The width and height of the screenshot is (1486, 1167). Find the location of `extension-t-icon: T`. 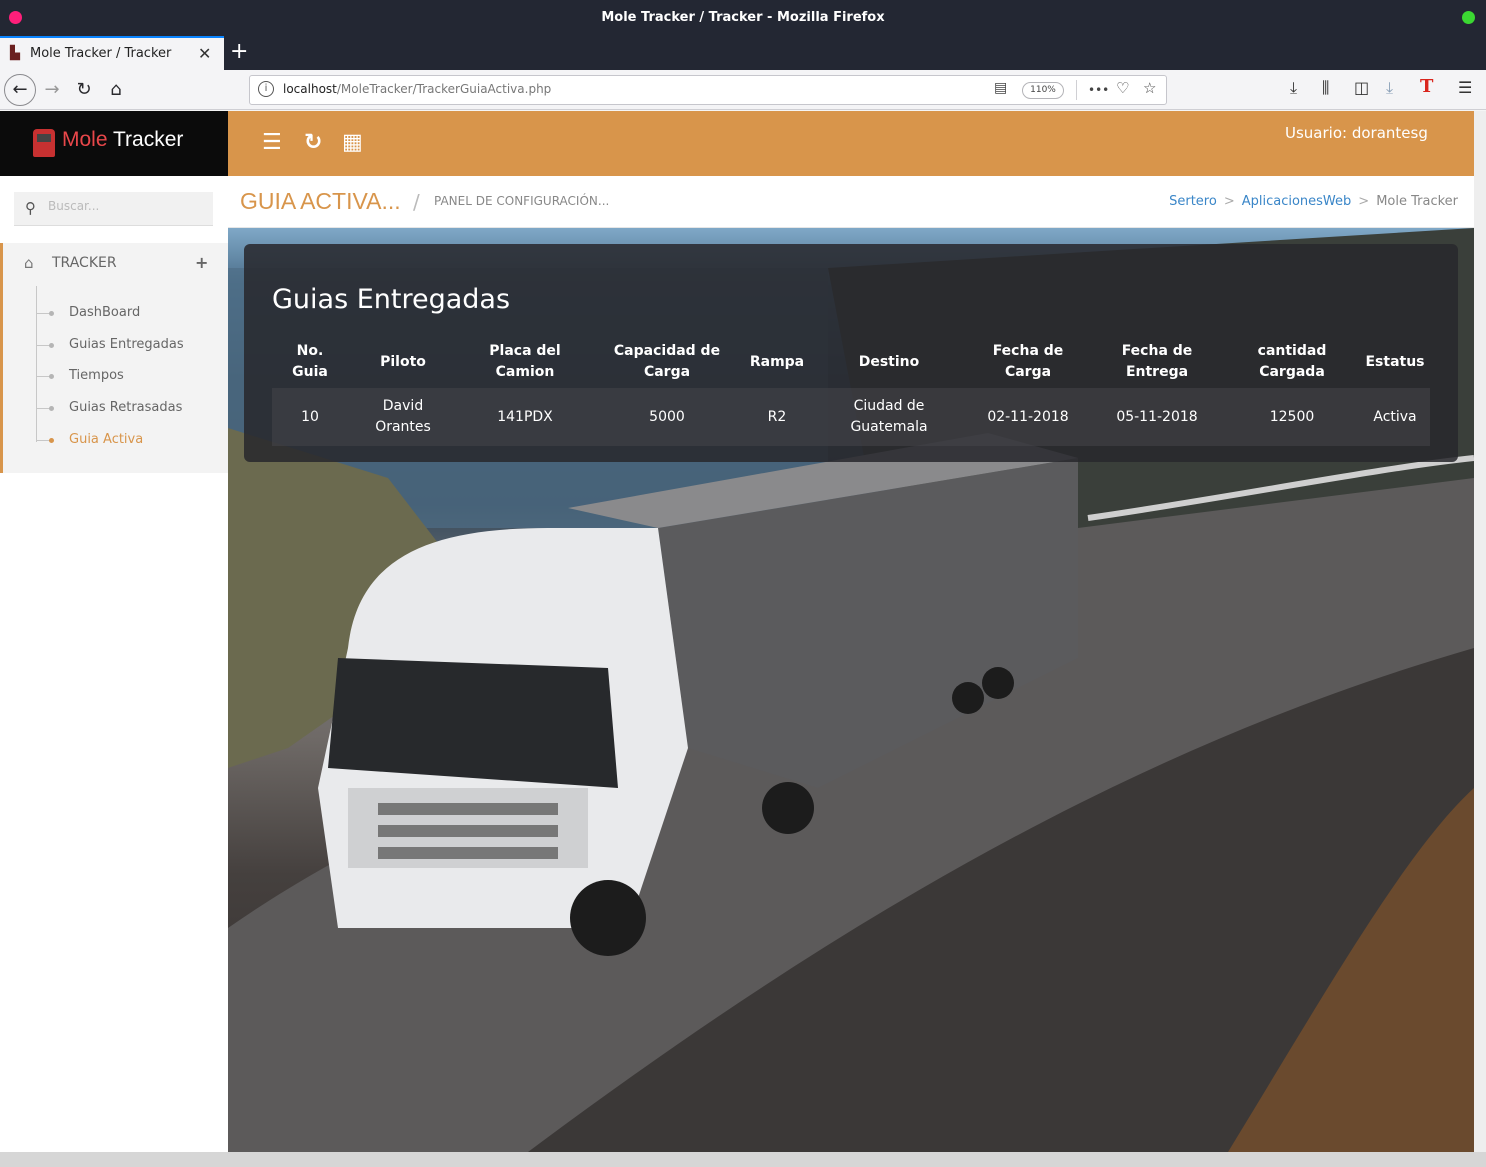

extension-t-icon: T is located at coordinates (1426, 86).